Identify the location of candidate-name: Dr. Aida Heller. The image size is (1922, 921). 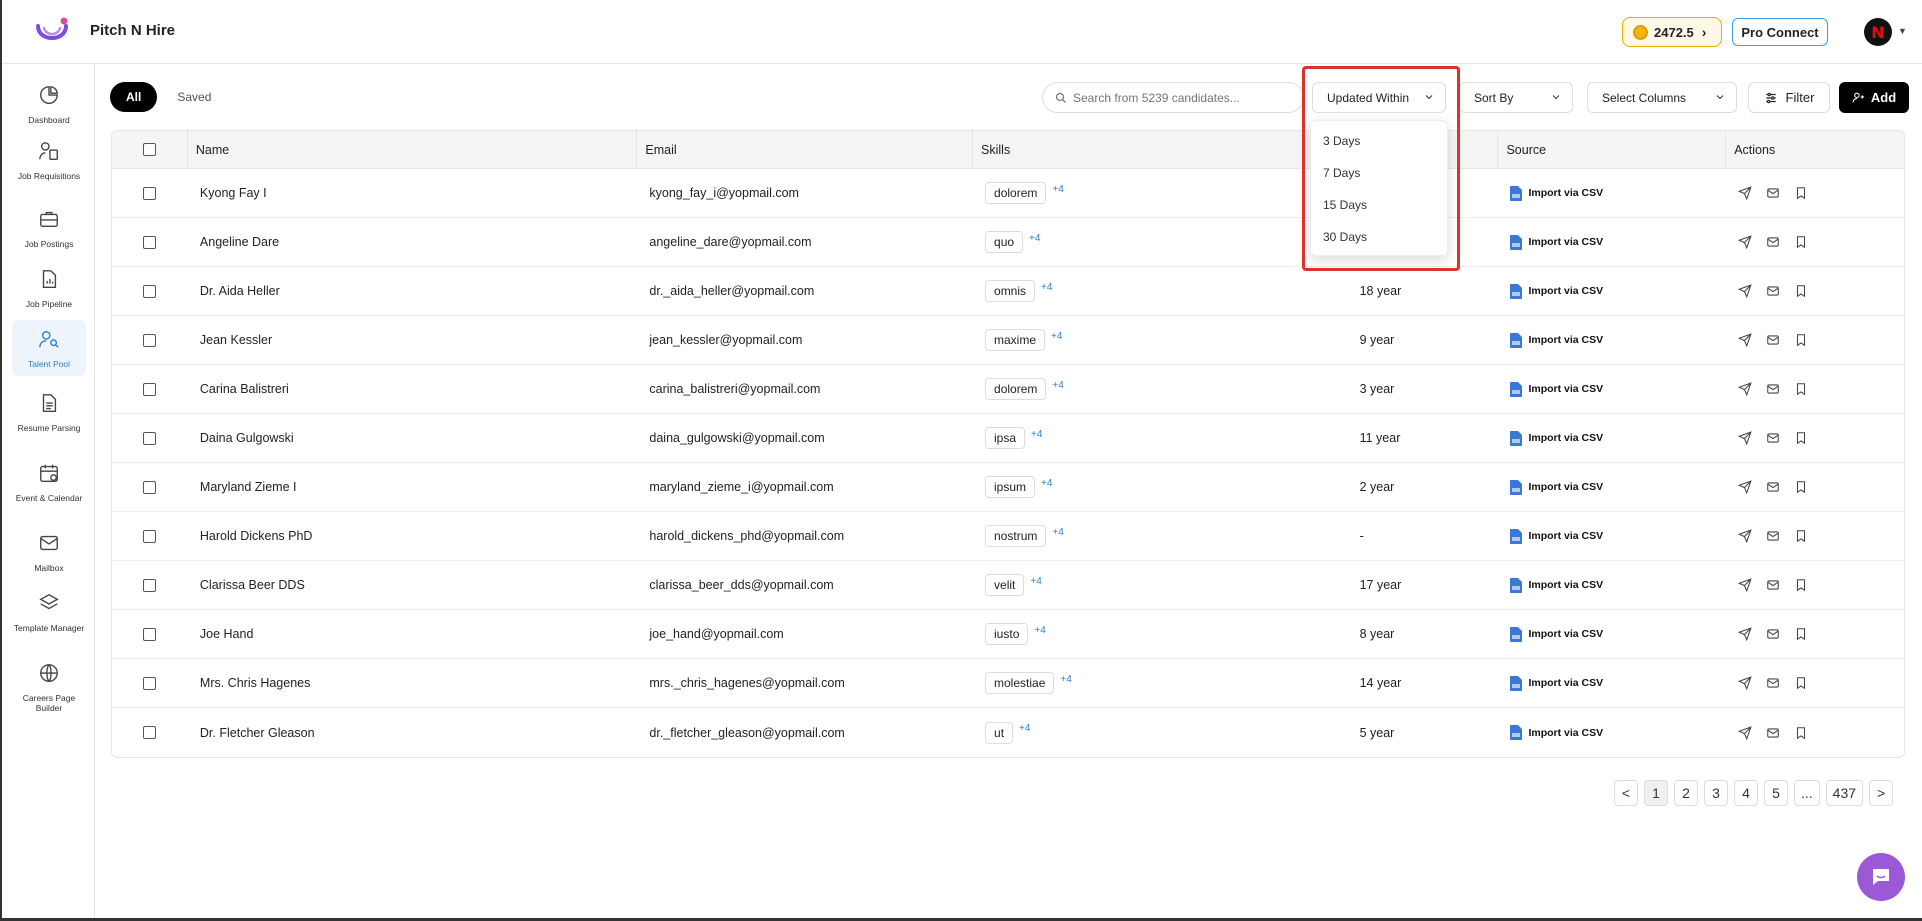
(412, 291).